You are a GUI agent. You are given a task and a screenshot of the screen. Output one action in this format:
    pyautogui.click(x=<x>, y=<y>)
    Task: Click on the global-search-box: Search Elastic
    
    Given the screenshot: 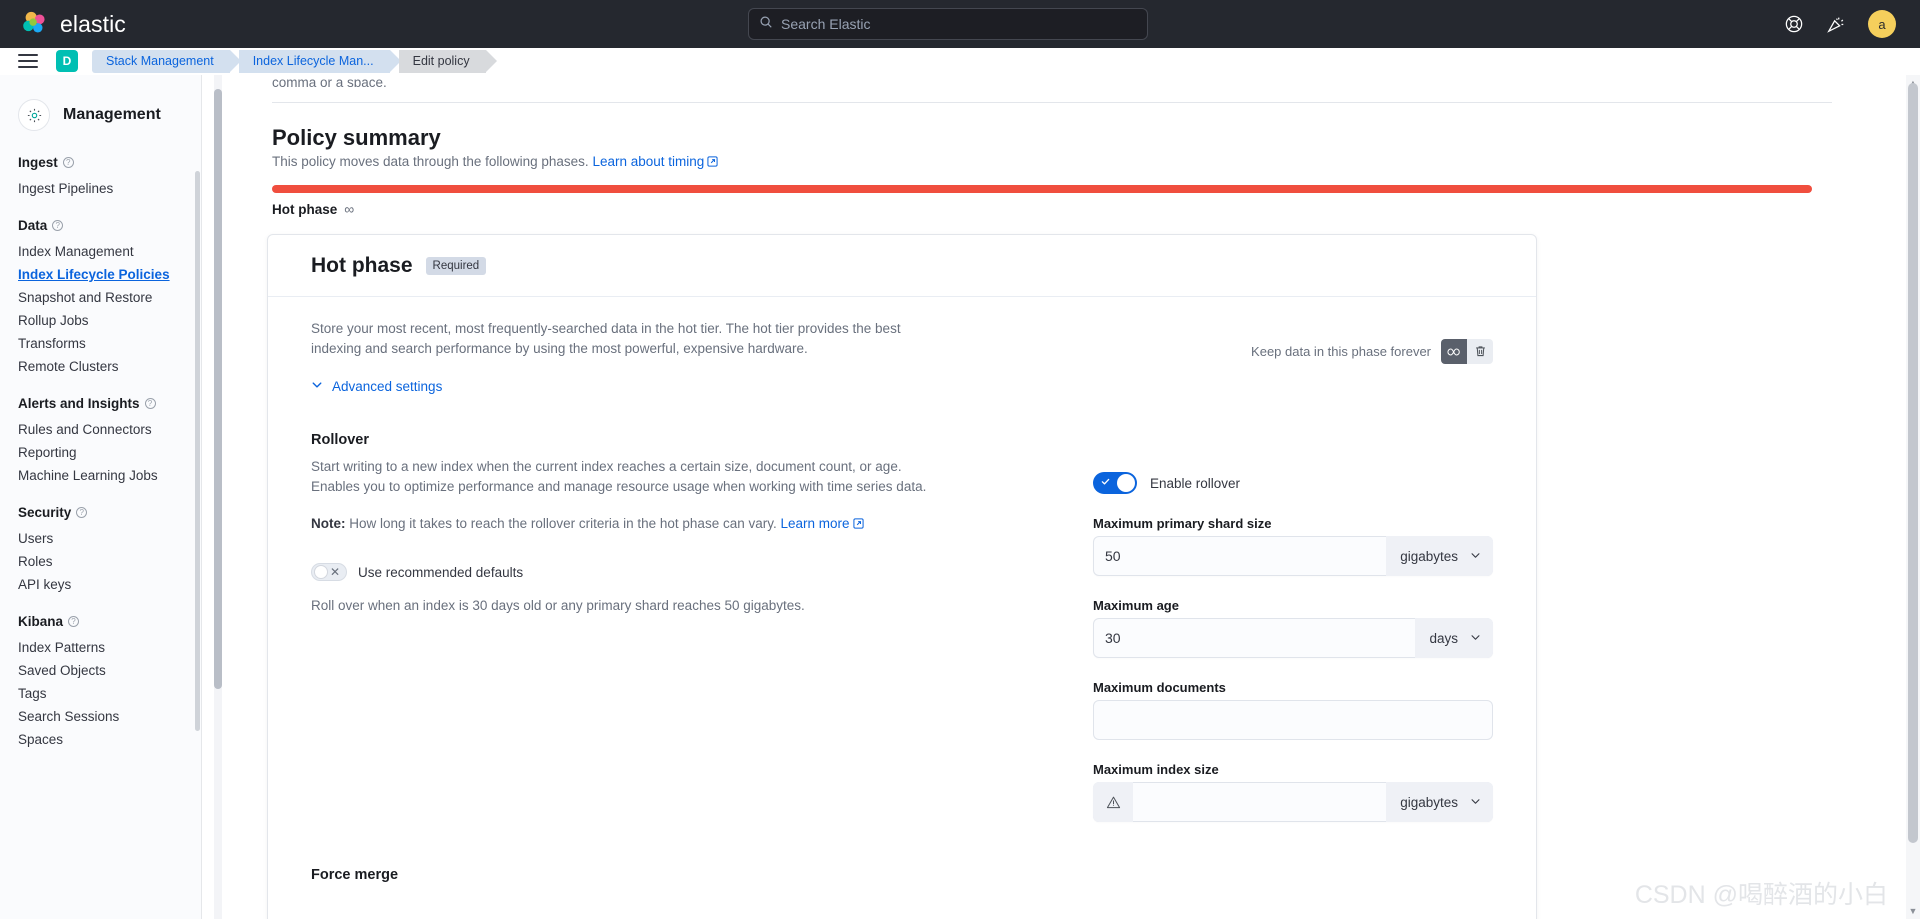 What is the action you would take?
    pyautogui.click(x=948, y=24)
    